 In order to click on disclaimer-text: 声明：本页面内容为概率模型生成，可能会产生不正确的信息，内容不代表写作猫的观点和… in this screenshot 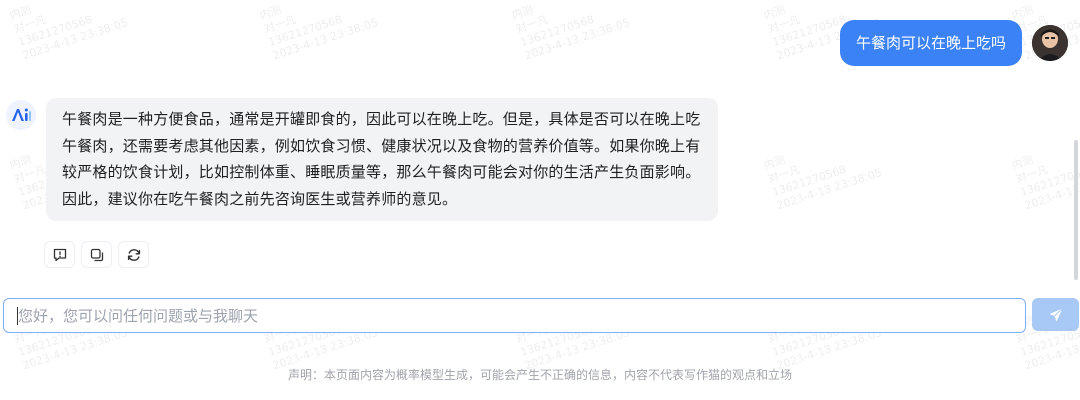, I will do `click(539, 375)`.